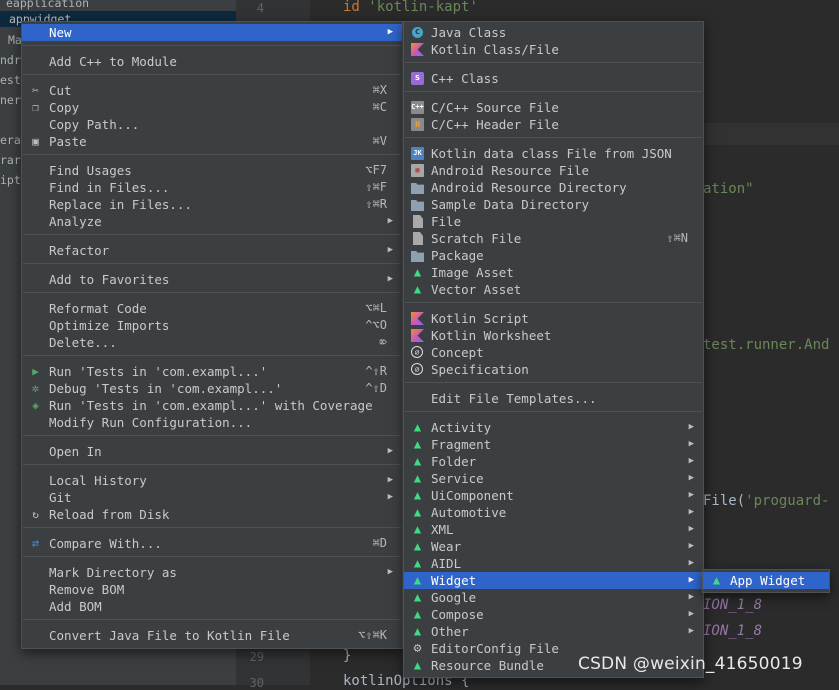 This screenshot has width=839, height=690. I want to click on menu-item-optimize-imports: Optimize Imports ^⌥O, so click(212, 325).